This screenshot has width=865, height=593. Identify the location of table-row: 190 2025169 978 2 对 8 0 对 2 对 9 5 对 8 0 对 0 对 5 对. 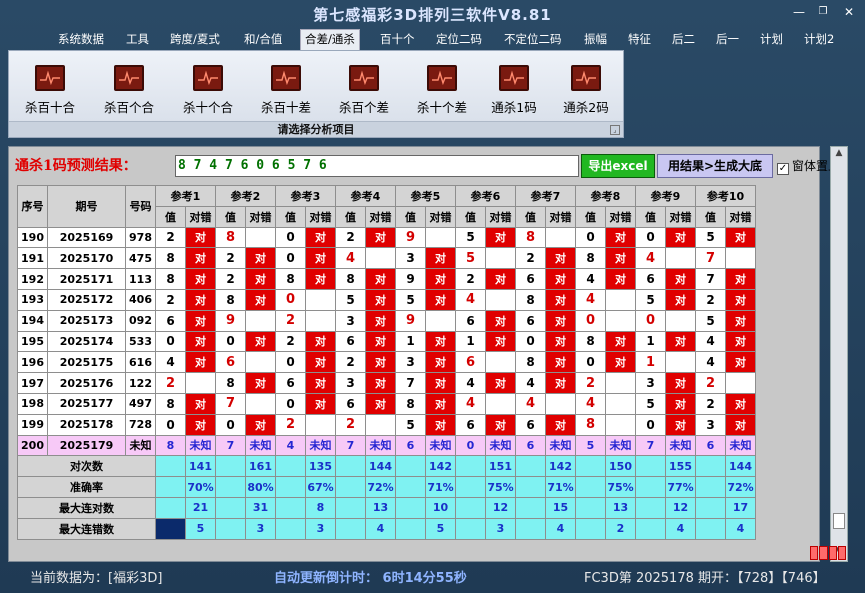
(386, 237).